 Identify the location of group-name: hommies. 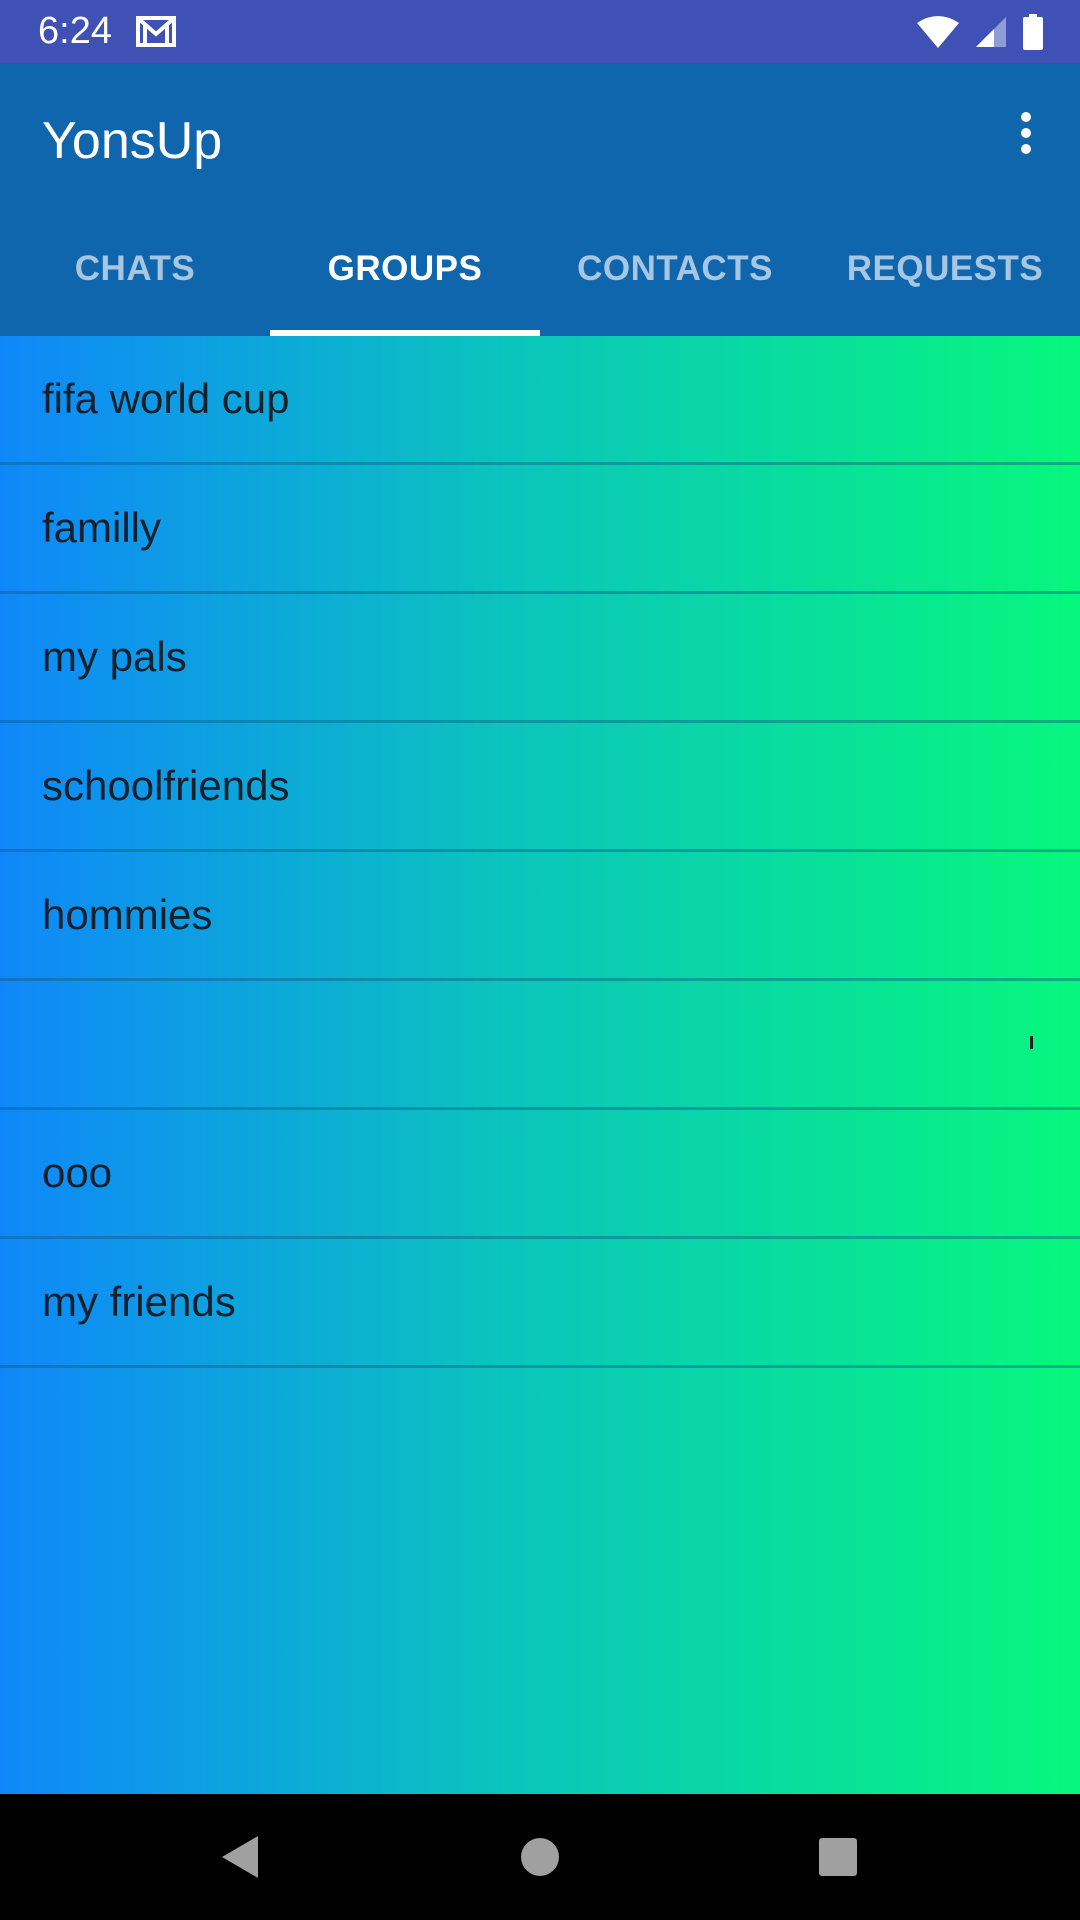
(127, 914).